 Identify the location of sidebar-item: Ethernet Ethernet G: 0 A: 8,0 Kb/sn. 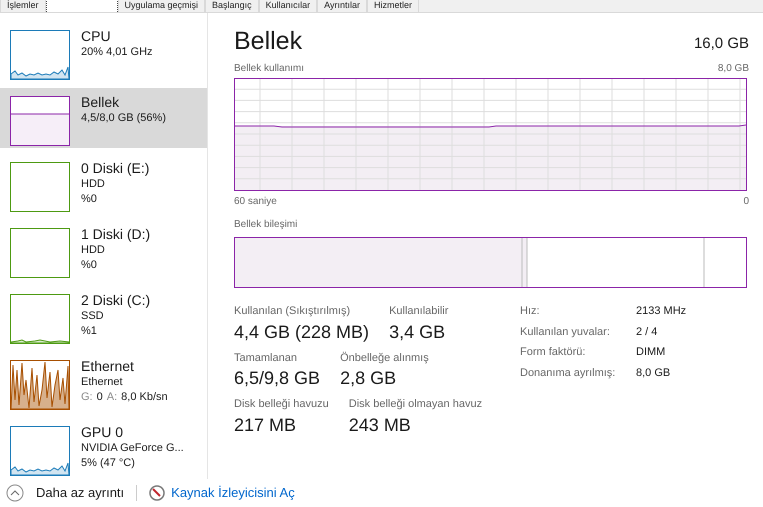
(103, 382).